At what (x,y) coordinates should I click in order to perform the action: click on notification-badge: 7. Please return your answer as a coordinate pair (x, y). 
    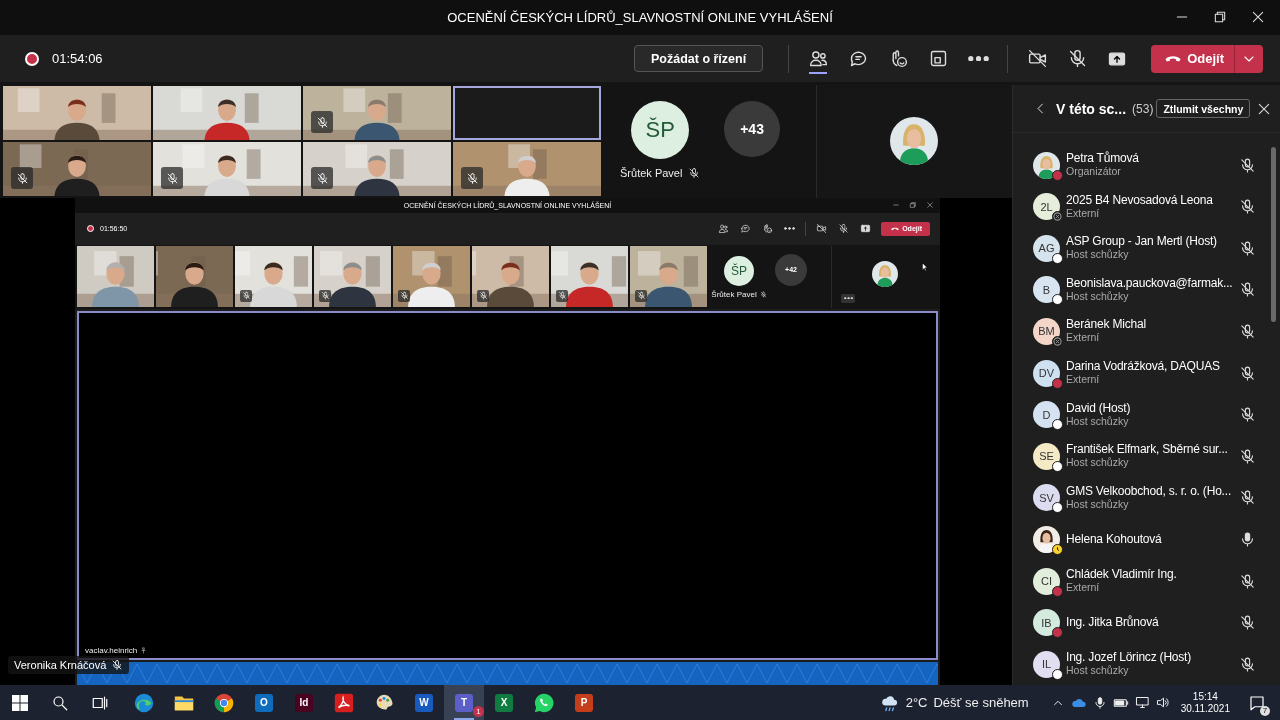
    Looking at the image, I should click on (1265, 710).